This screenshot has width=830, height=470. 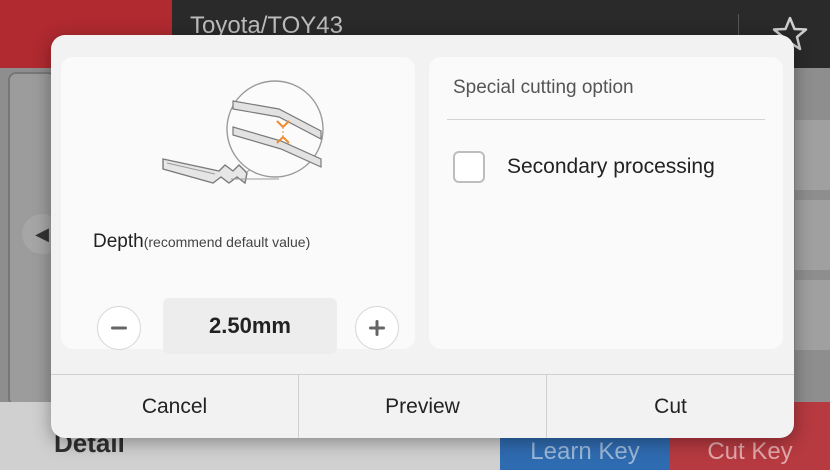 I want to click on special-divider, so click(x=606, y=119).